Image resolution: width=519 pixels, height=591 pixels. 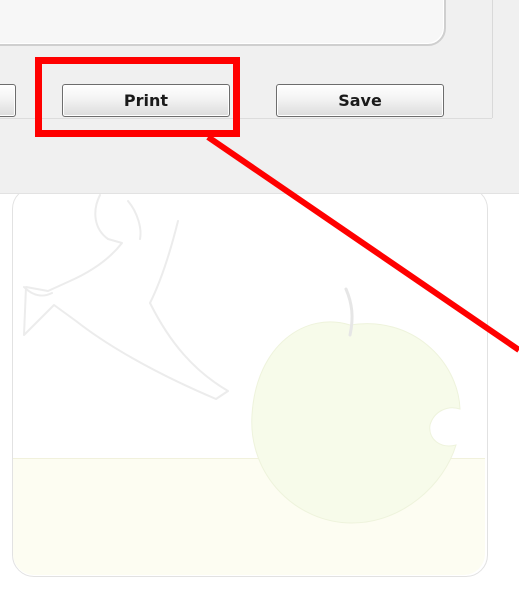 What do you see at coordinates (223, 23) in the screenshot?
I see `content-panel` at bounding box center [223, 23].